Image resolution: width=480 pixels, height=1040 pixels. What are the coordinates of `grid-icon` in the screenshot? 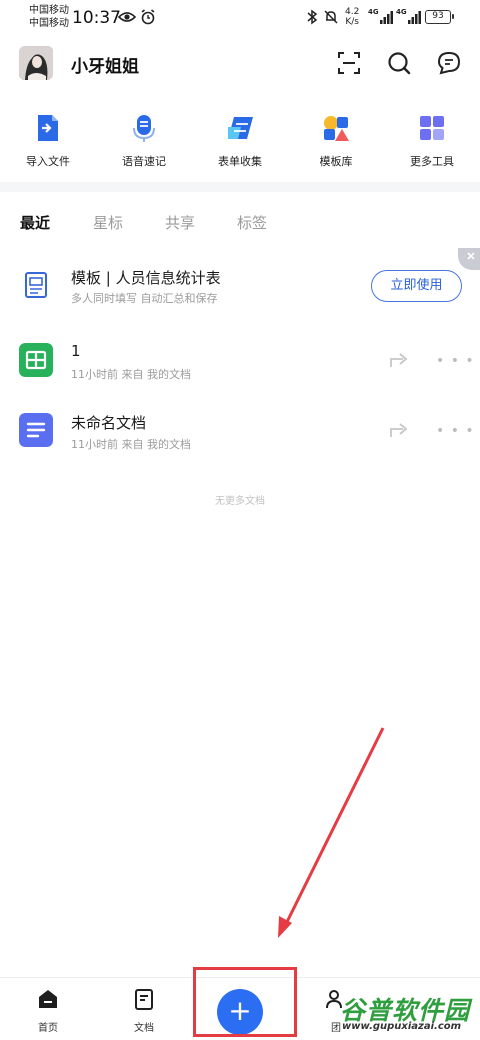 It's located at (432, 128).